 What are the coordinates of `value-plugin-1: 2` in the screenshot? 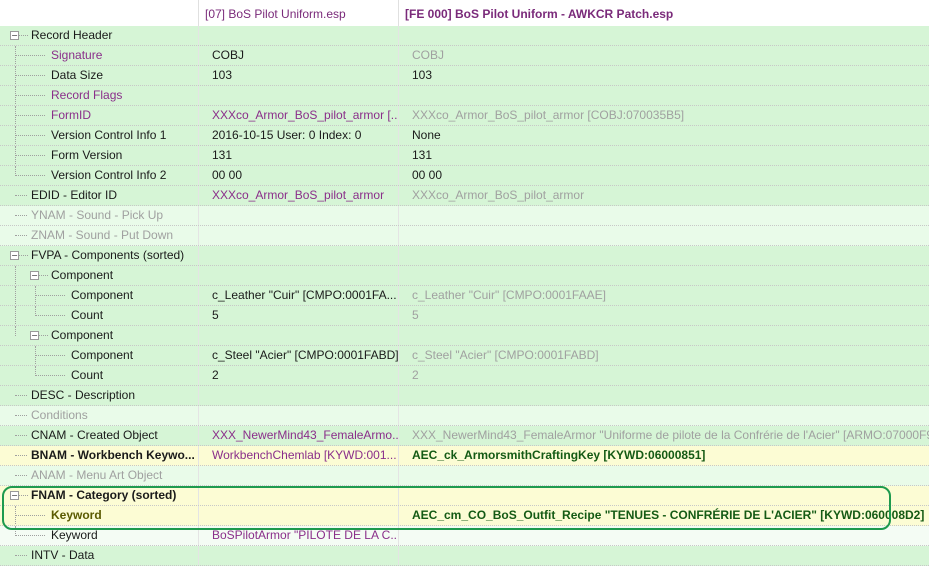 It's located at (298, 375).